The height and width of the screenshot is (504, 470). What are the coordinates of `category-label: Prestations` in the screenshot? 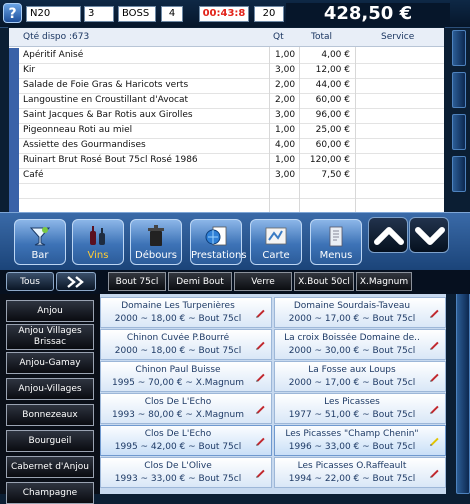 It's located at (219, 255).